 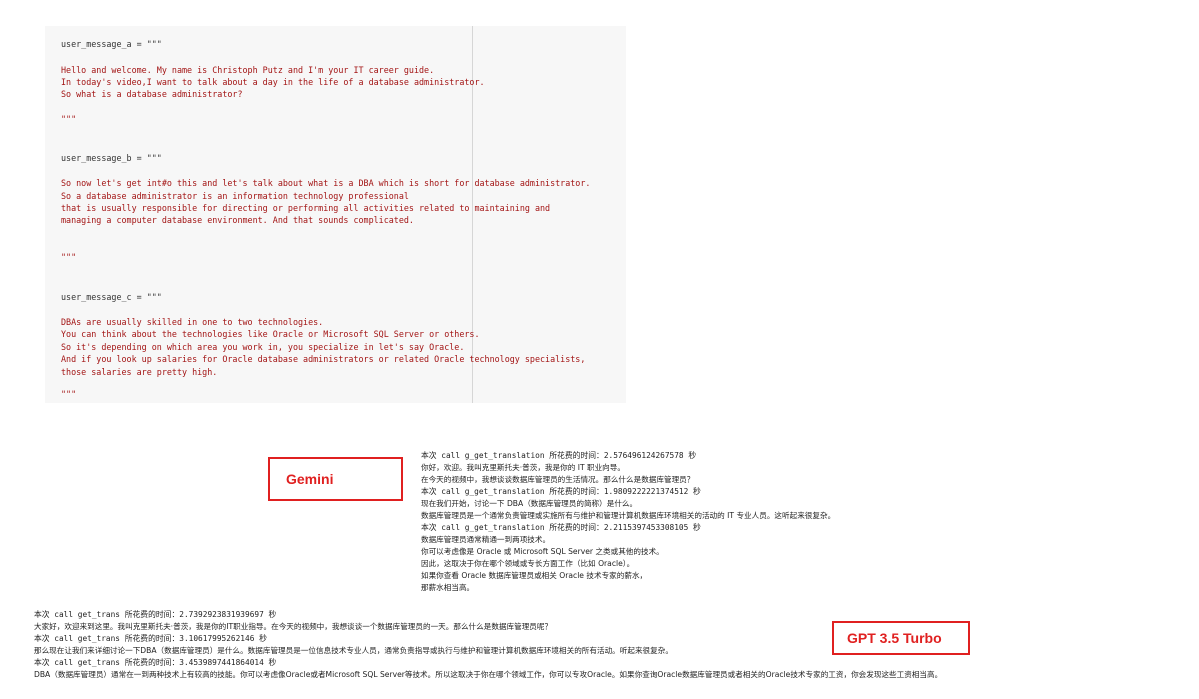 I want to click on gpt-label-box: GPT 3.5 Turbo, so click(x=901, y=638).